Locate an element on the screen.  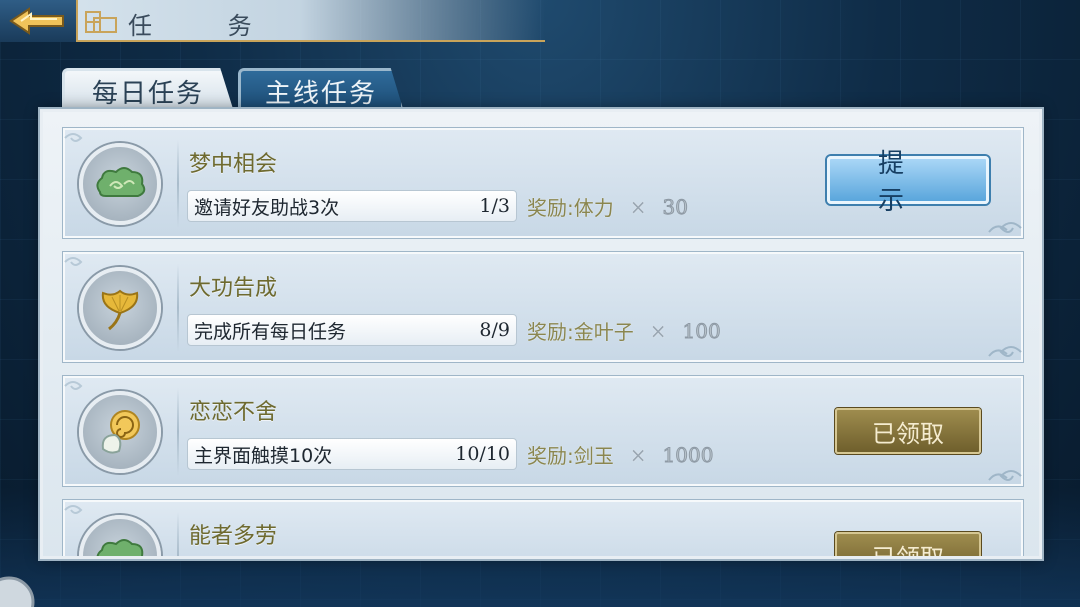
reward-amount: 100 is located at coordinates (701, 330).